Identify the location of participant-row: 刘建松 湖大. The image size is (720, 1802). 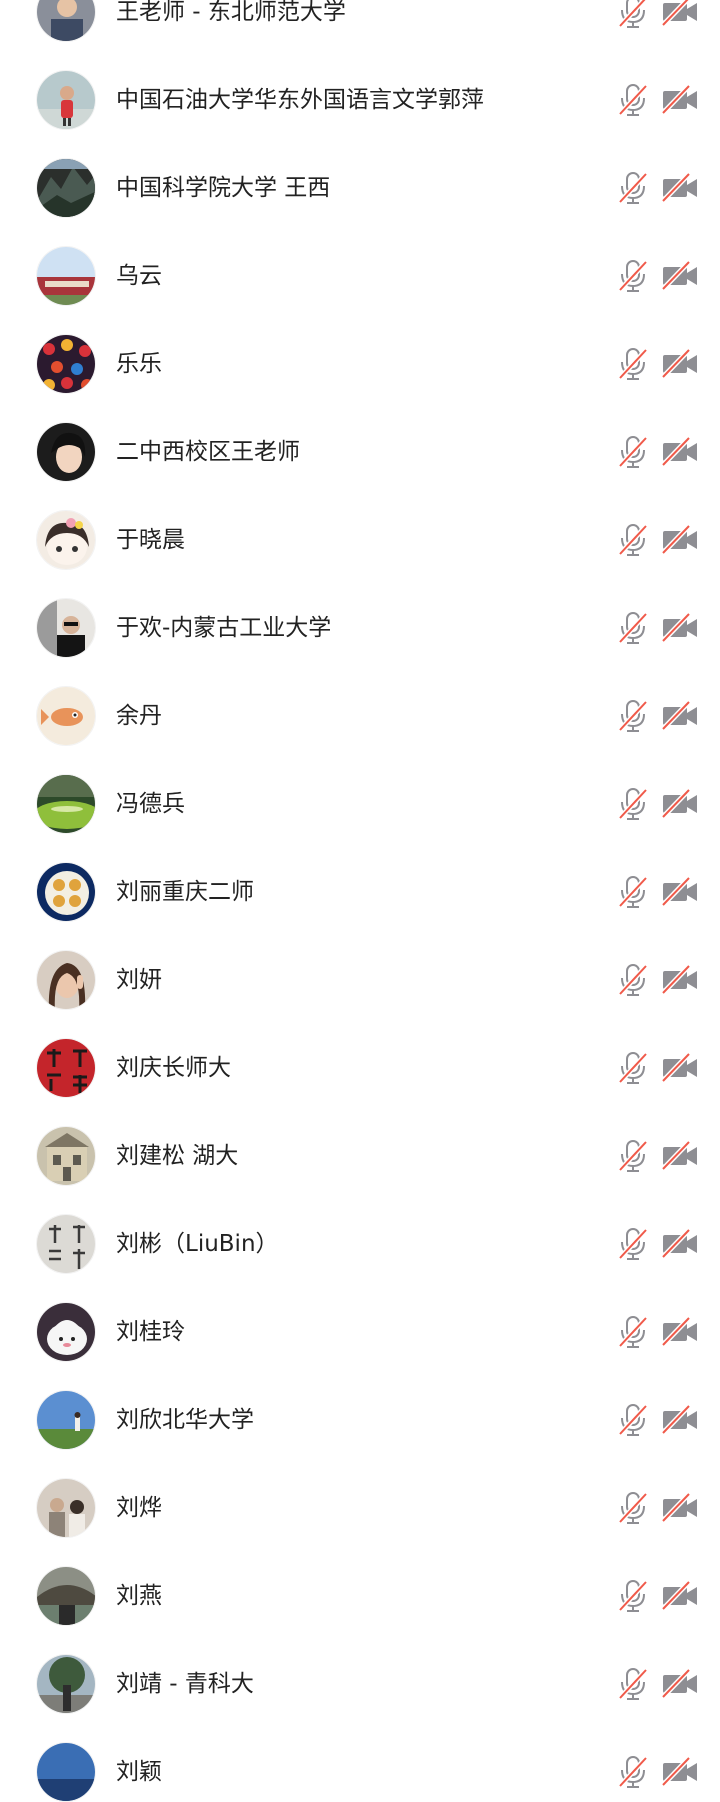
(360, 1156).